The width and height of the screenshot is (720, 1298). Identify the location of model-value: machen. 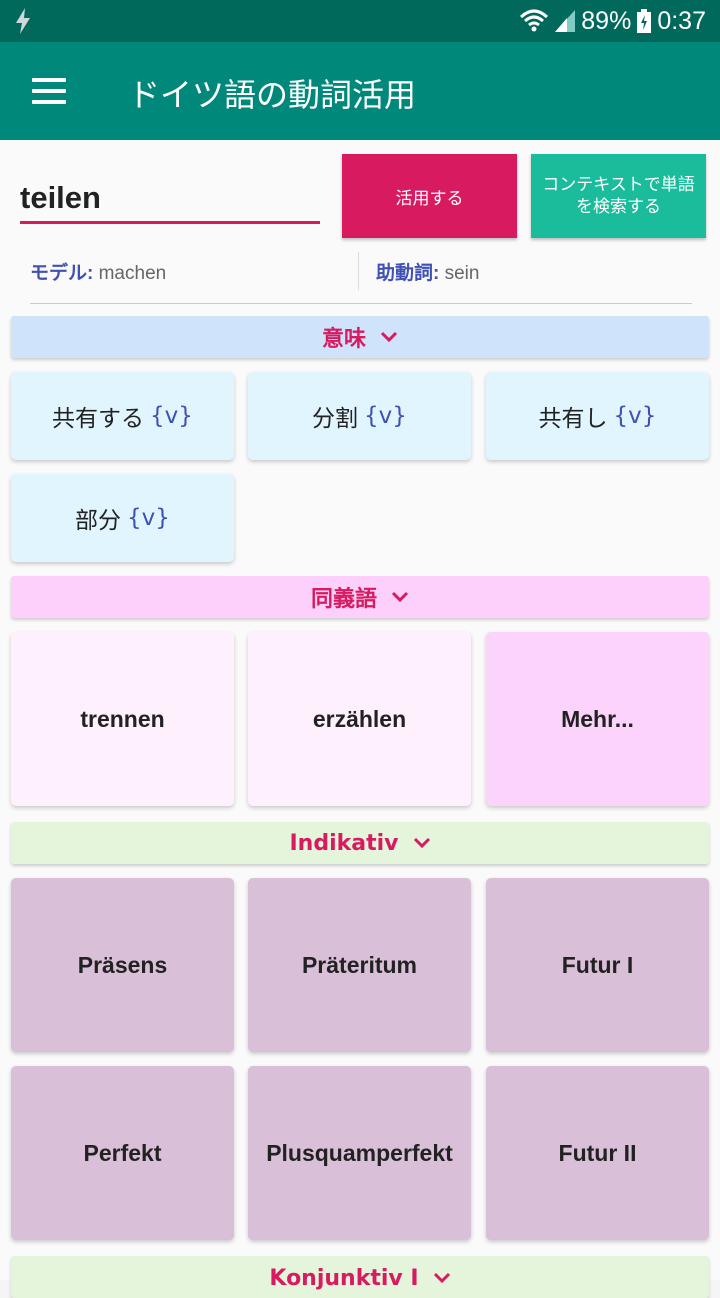
(130, 273).